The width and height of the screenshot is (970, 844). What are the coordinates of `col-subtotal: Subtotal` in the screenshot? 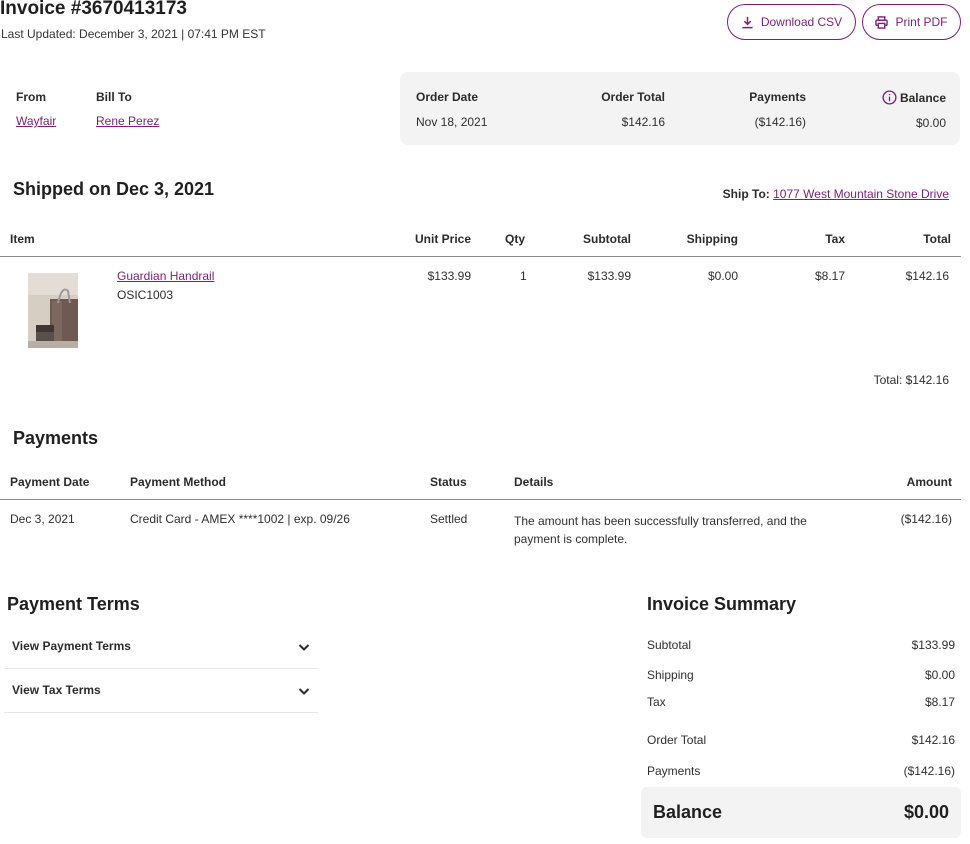 It's located at (607, 239).